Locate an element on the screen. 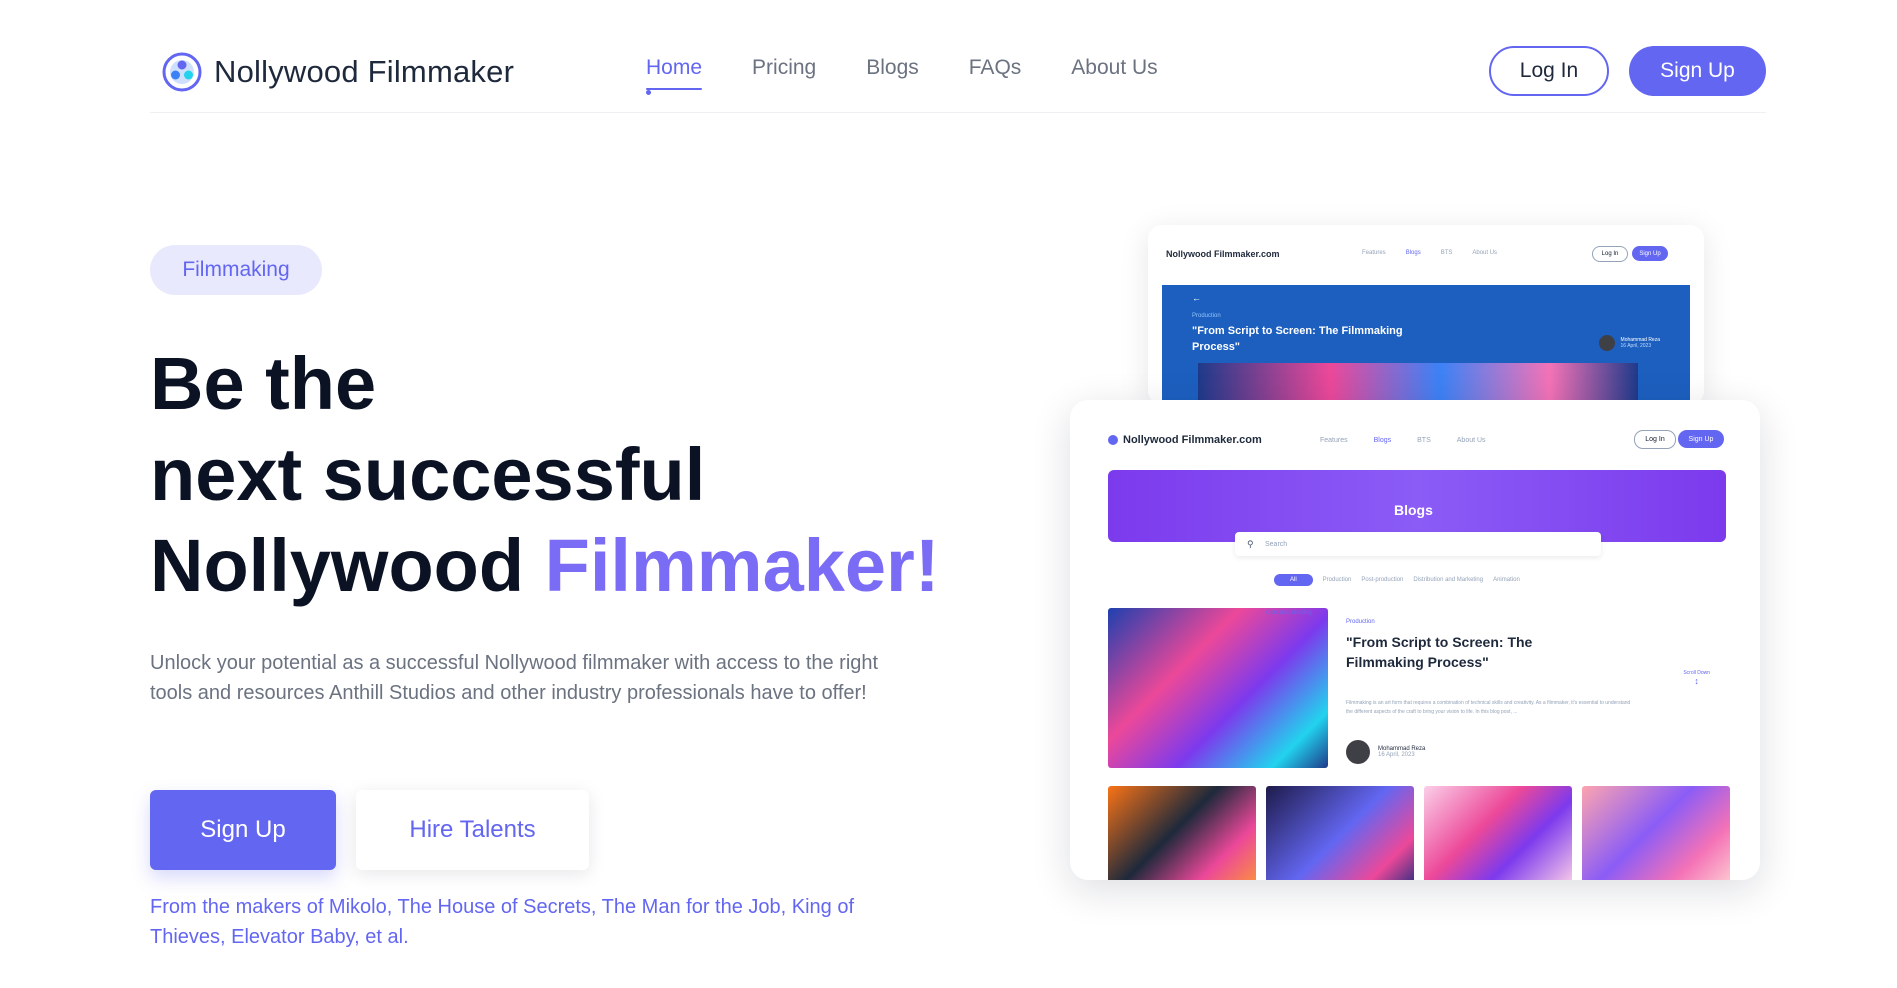  chip: All is located at coordinates (1293, 580).